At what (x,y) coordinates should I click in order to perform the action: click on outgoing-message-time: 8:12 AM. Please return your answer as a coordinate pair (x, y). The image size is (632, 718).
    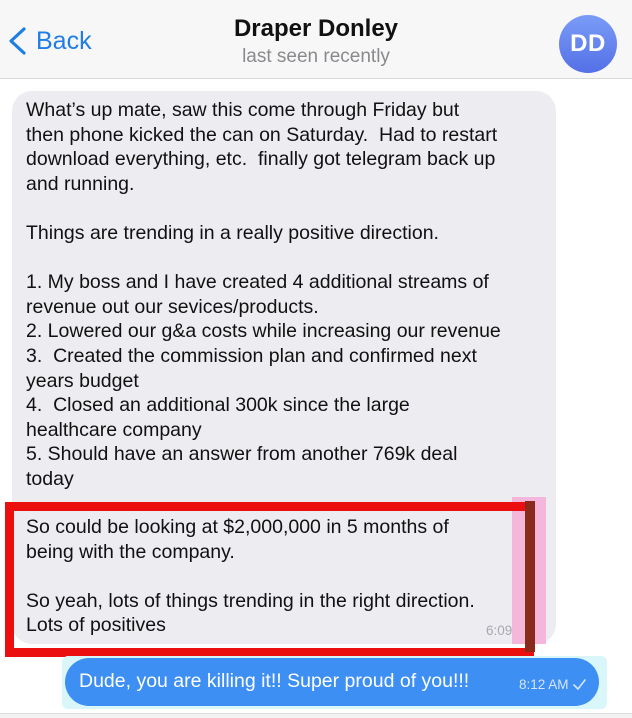
    Looking at the image, I should click on (544, 684).